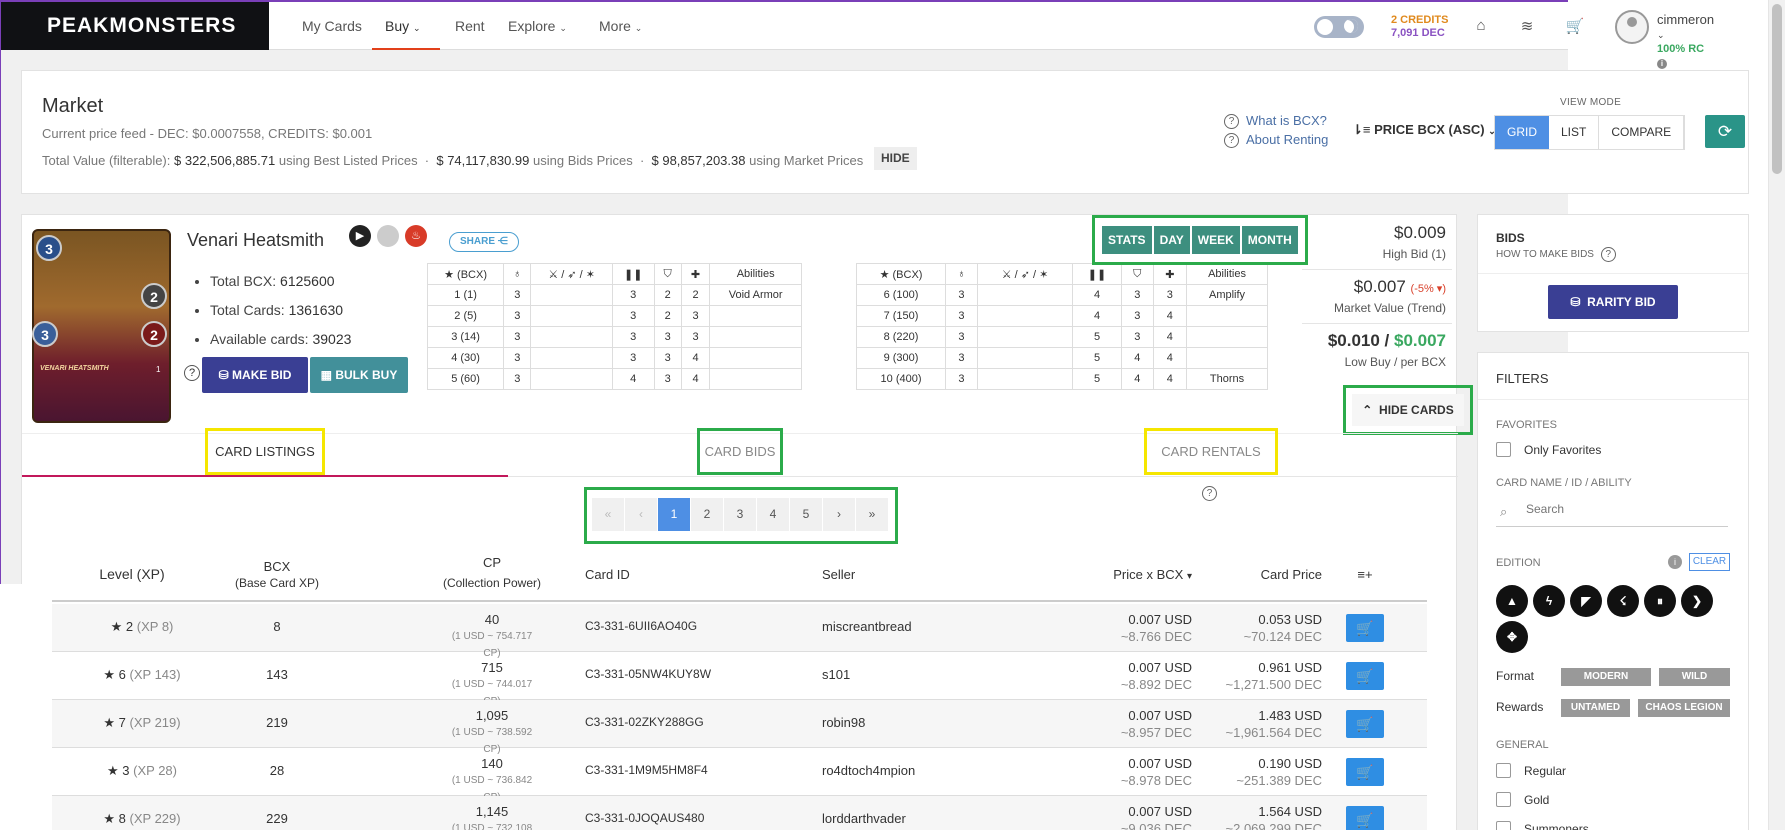  I want to click on page-next: ›, so click(839, 514).